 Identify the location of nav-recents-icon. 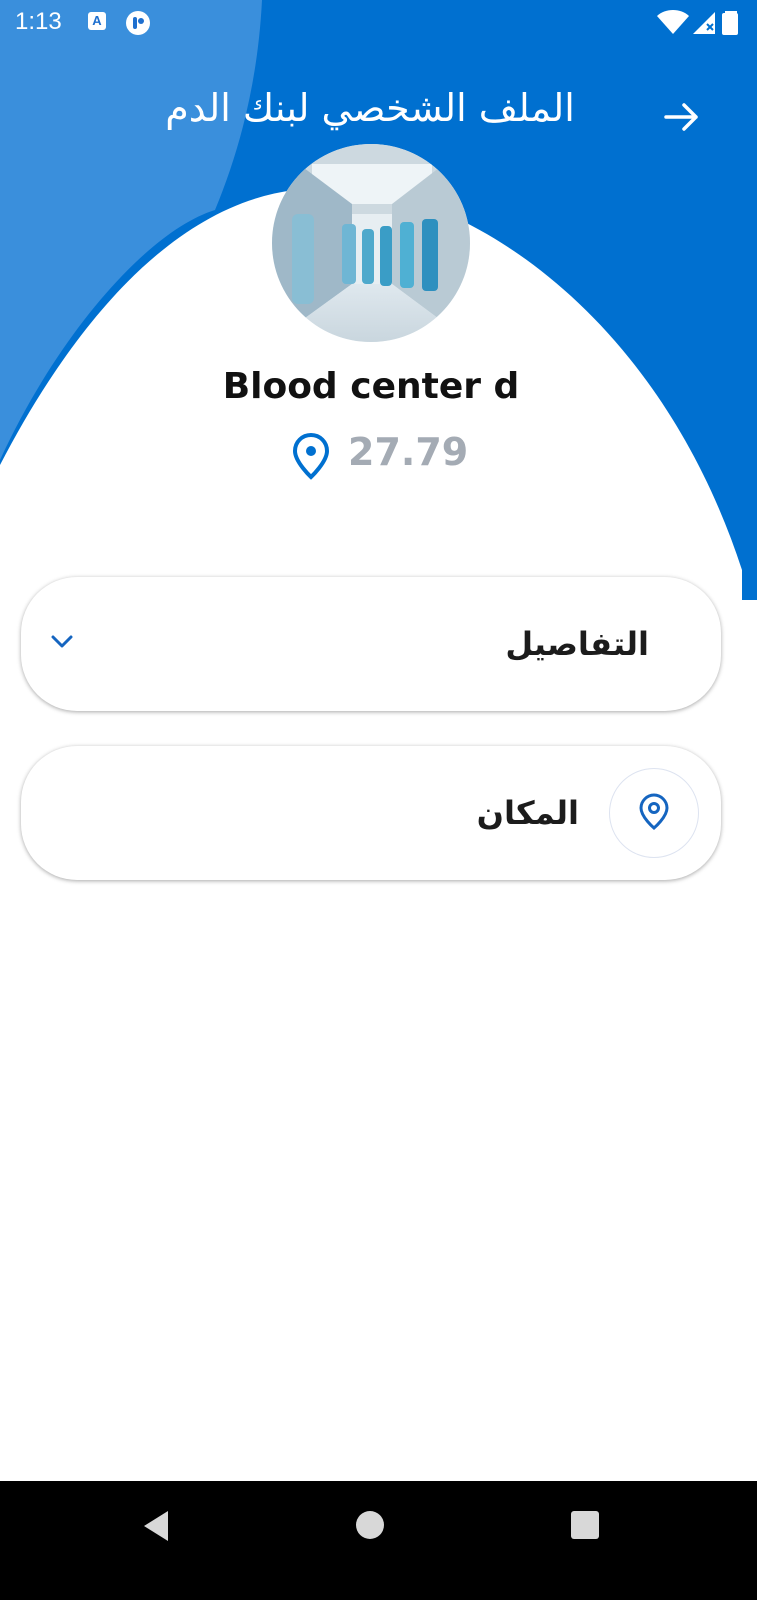
(585, 1525).